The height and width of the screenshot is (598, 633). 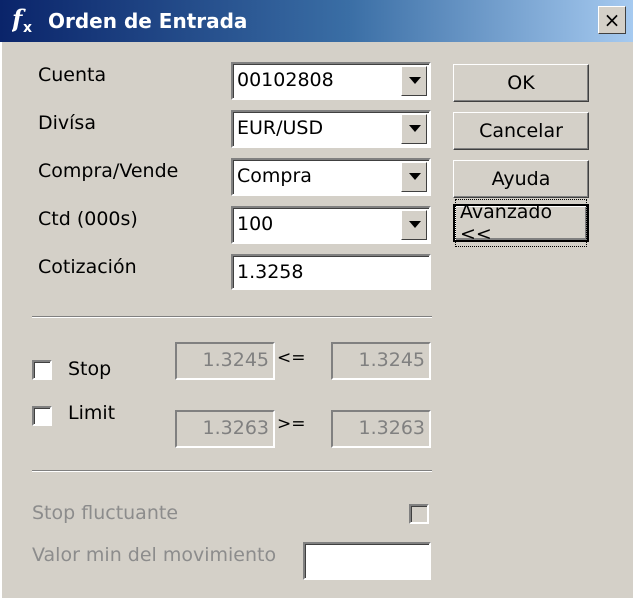 What do you see at coordinates (291, 424) in the screenshot?
I see `limit-operator: >=` at bounding box center [291, 424].